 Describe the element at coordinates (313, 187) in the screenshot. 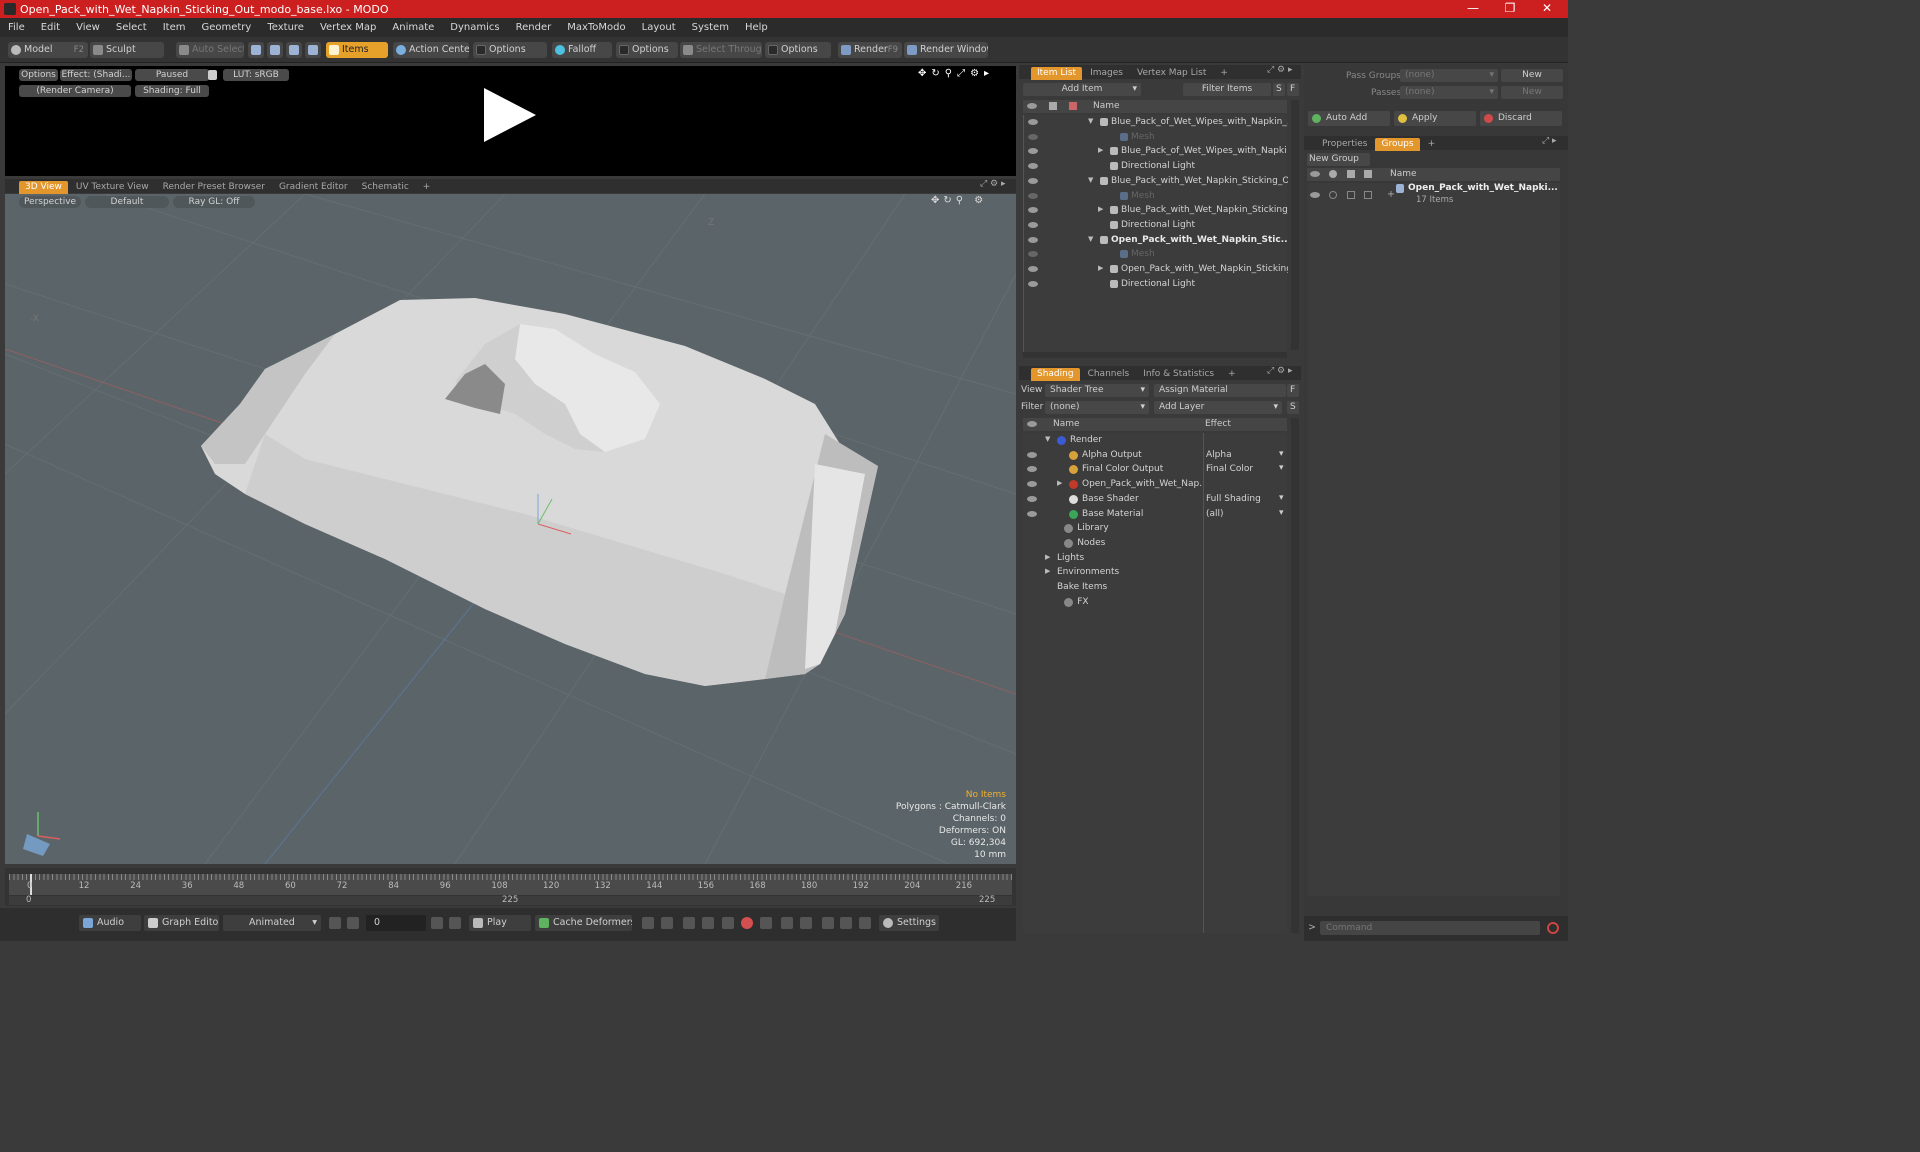

I see `tab-gradient-editor: Gradient Editor` at that location.